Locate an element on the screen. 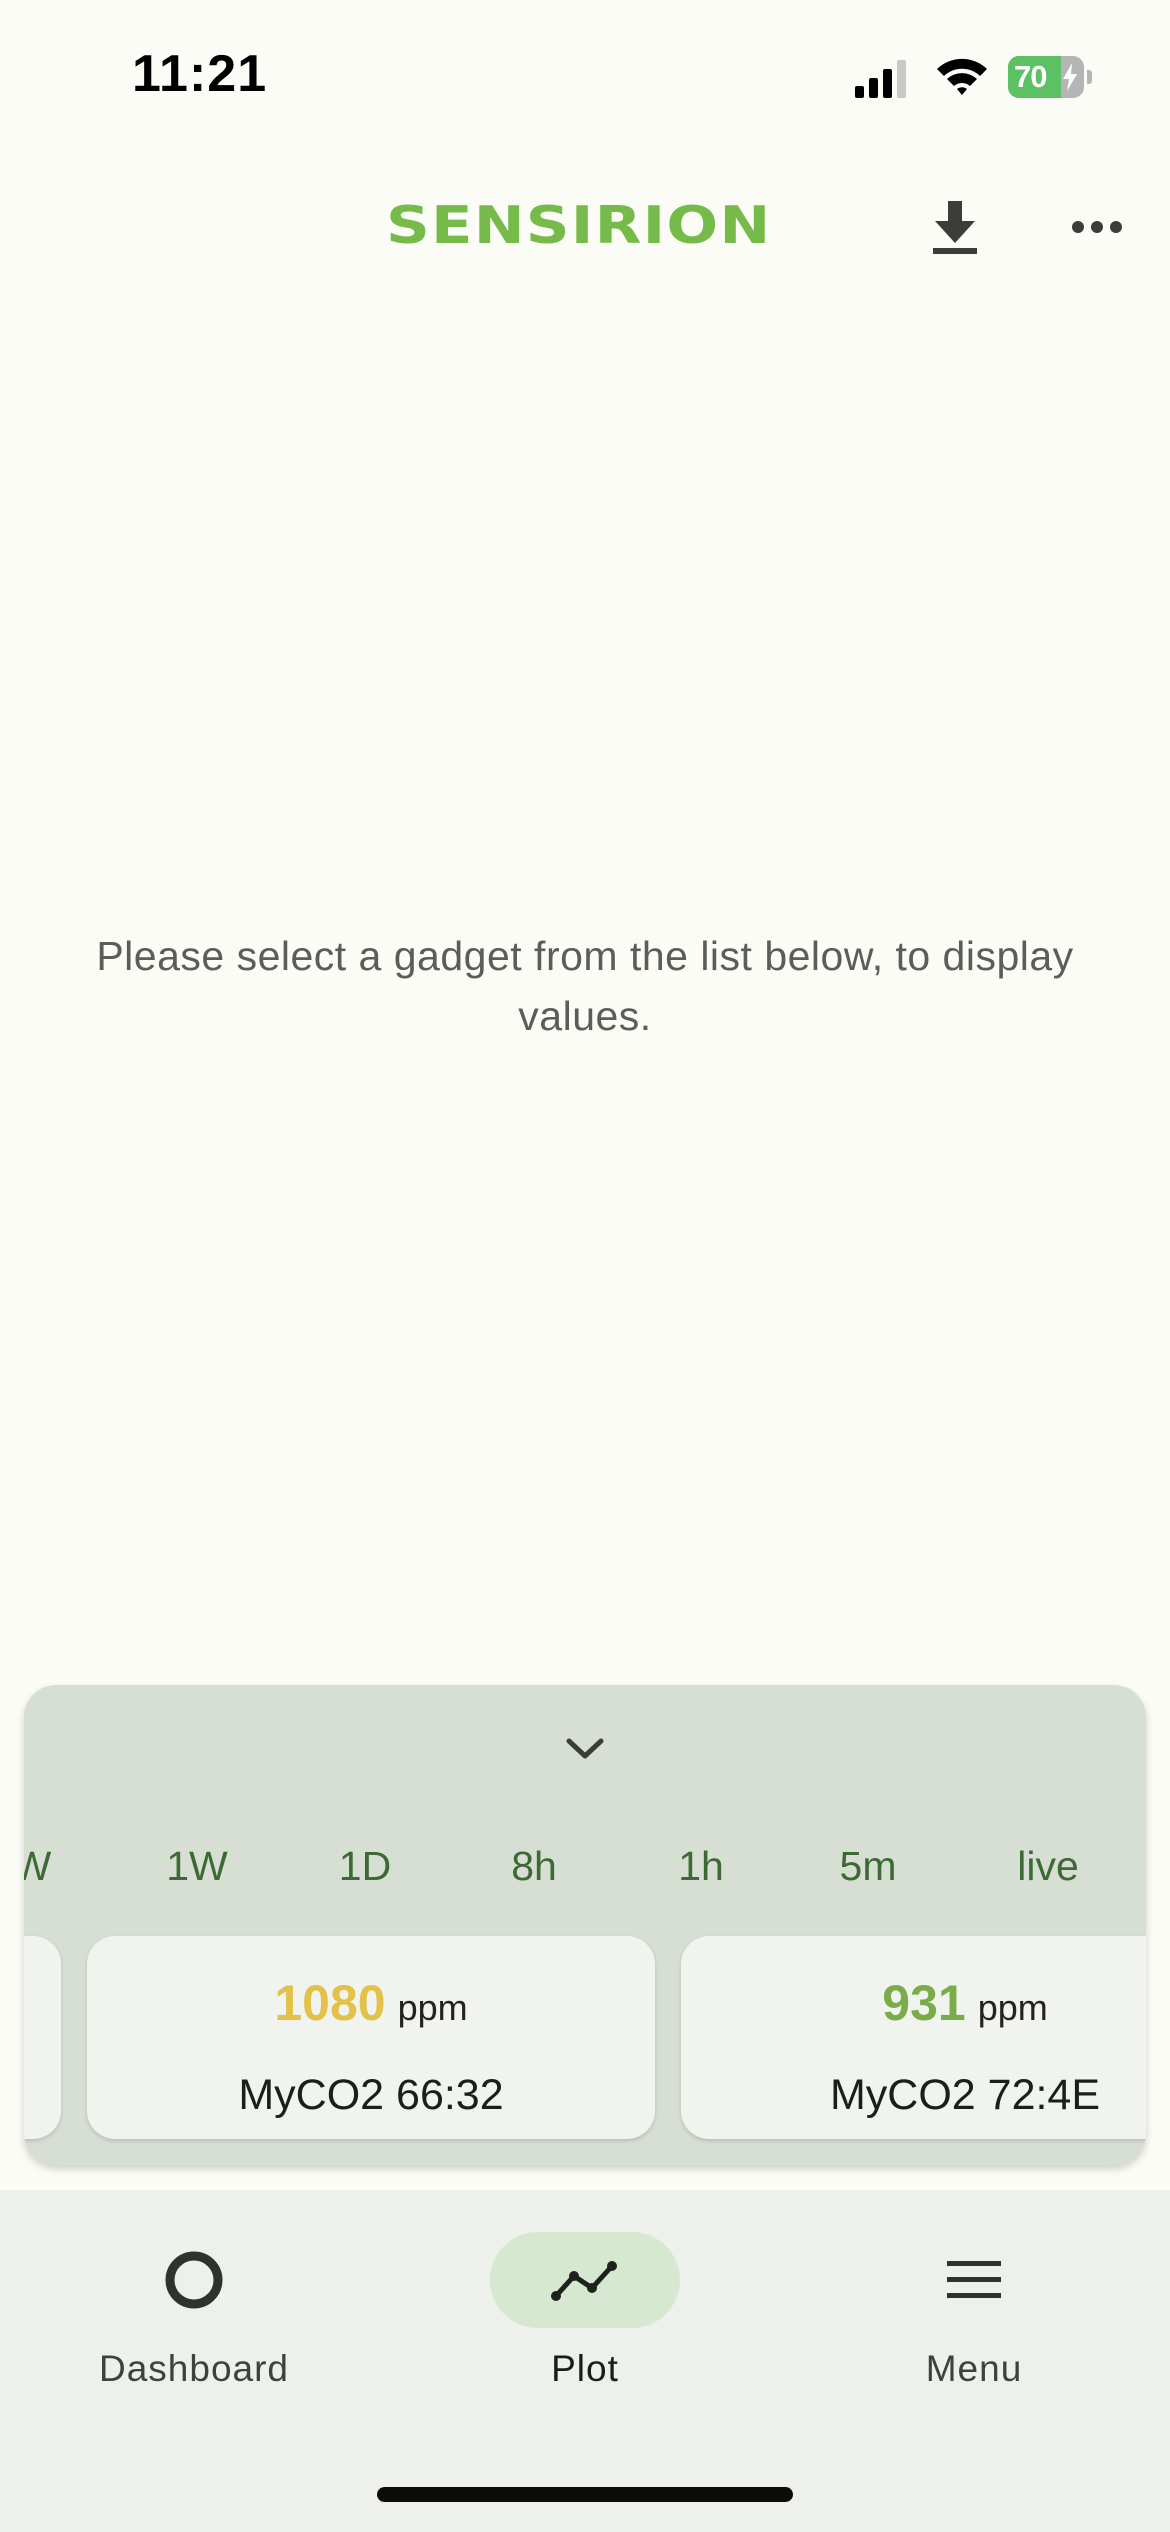 The width and height of the screenshot is (1170, 2532). nav-item-plot: Plot is located at coordinates (585, 2320).